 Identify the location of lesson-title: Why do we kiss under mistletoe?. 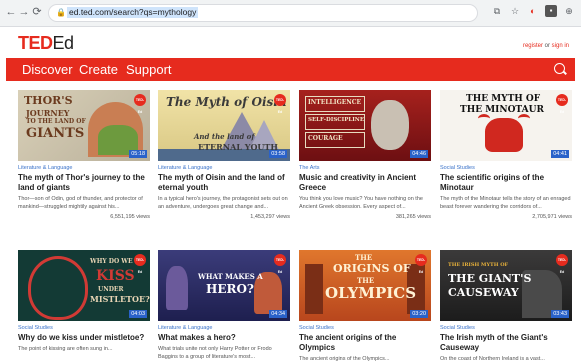
(84, 338).